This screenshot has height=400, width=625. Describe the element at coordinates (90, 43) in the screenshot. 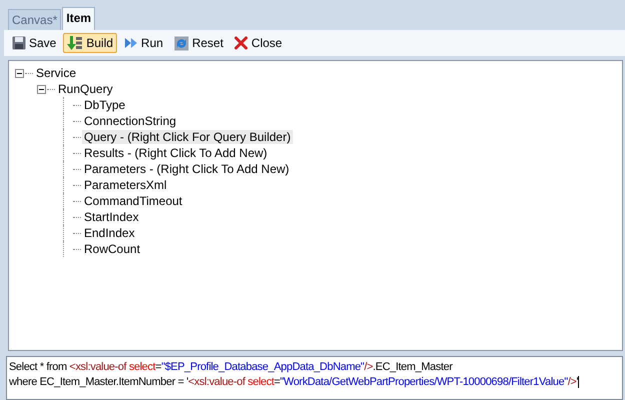

I see `build-button: Build` at that location.